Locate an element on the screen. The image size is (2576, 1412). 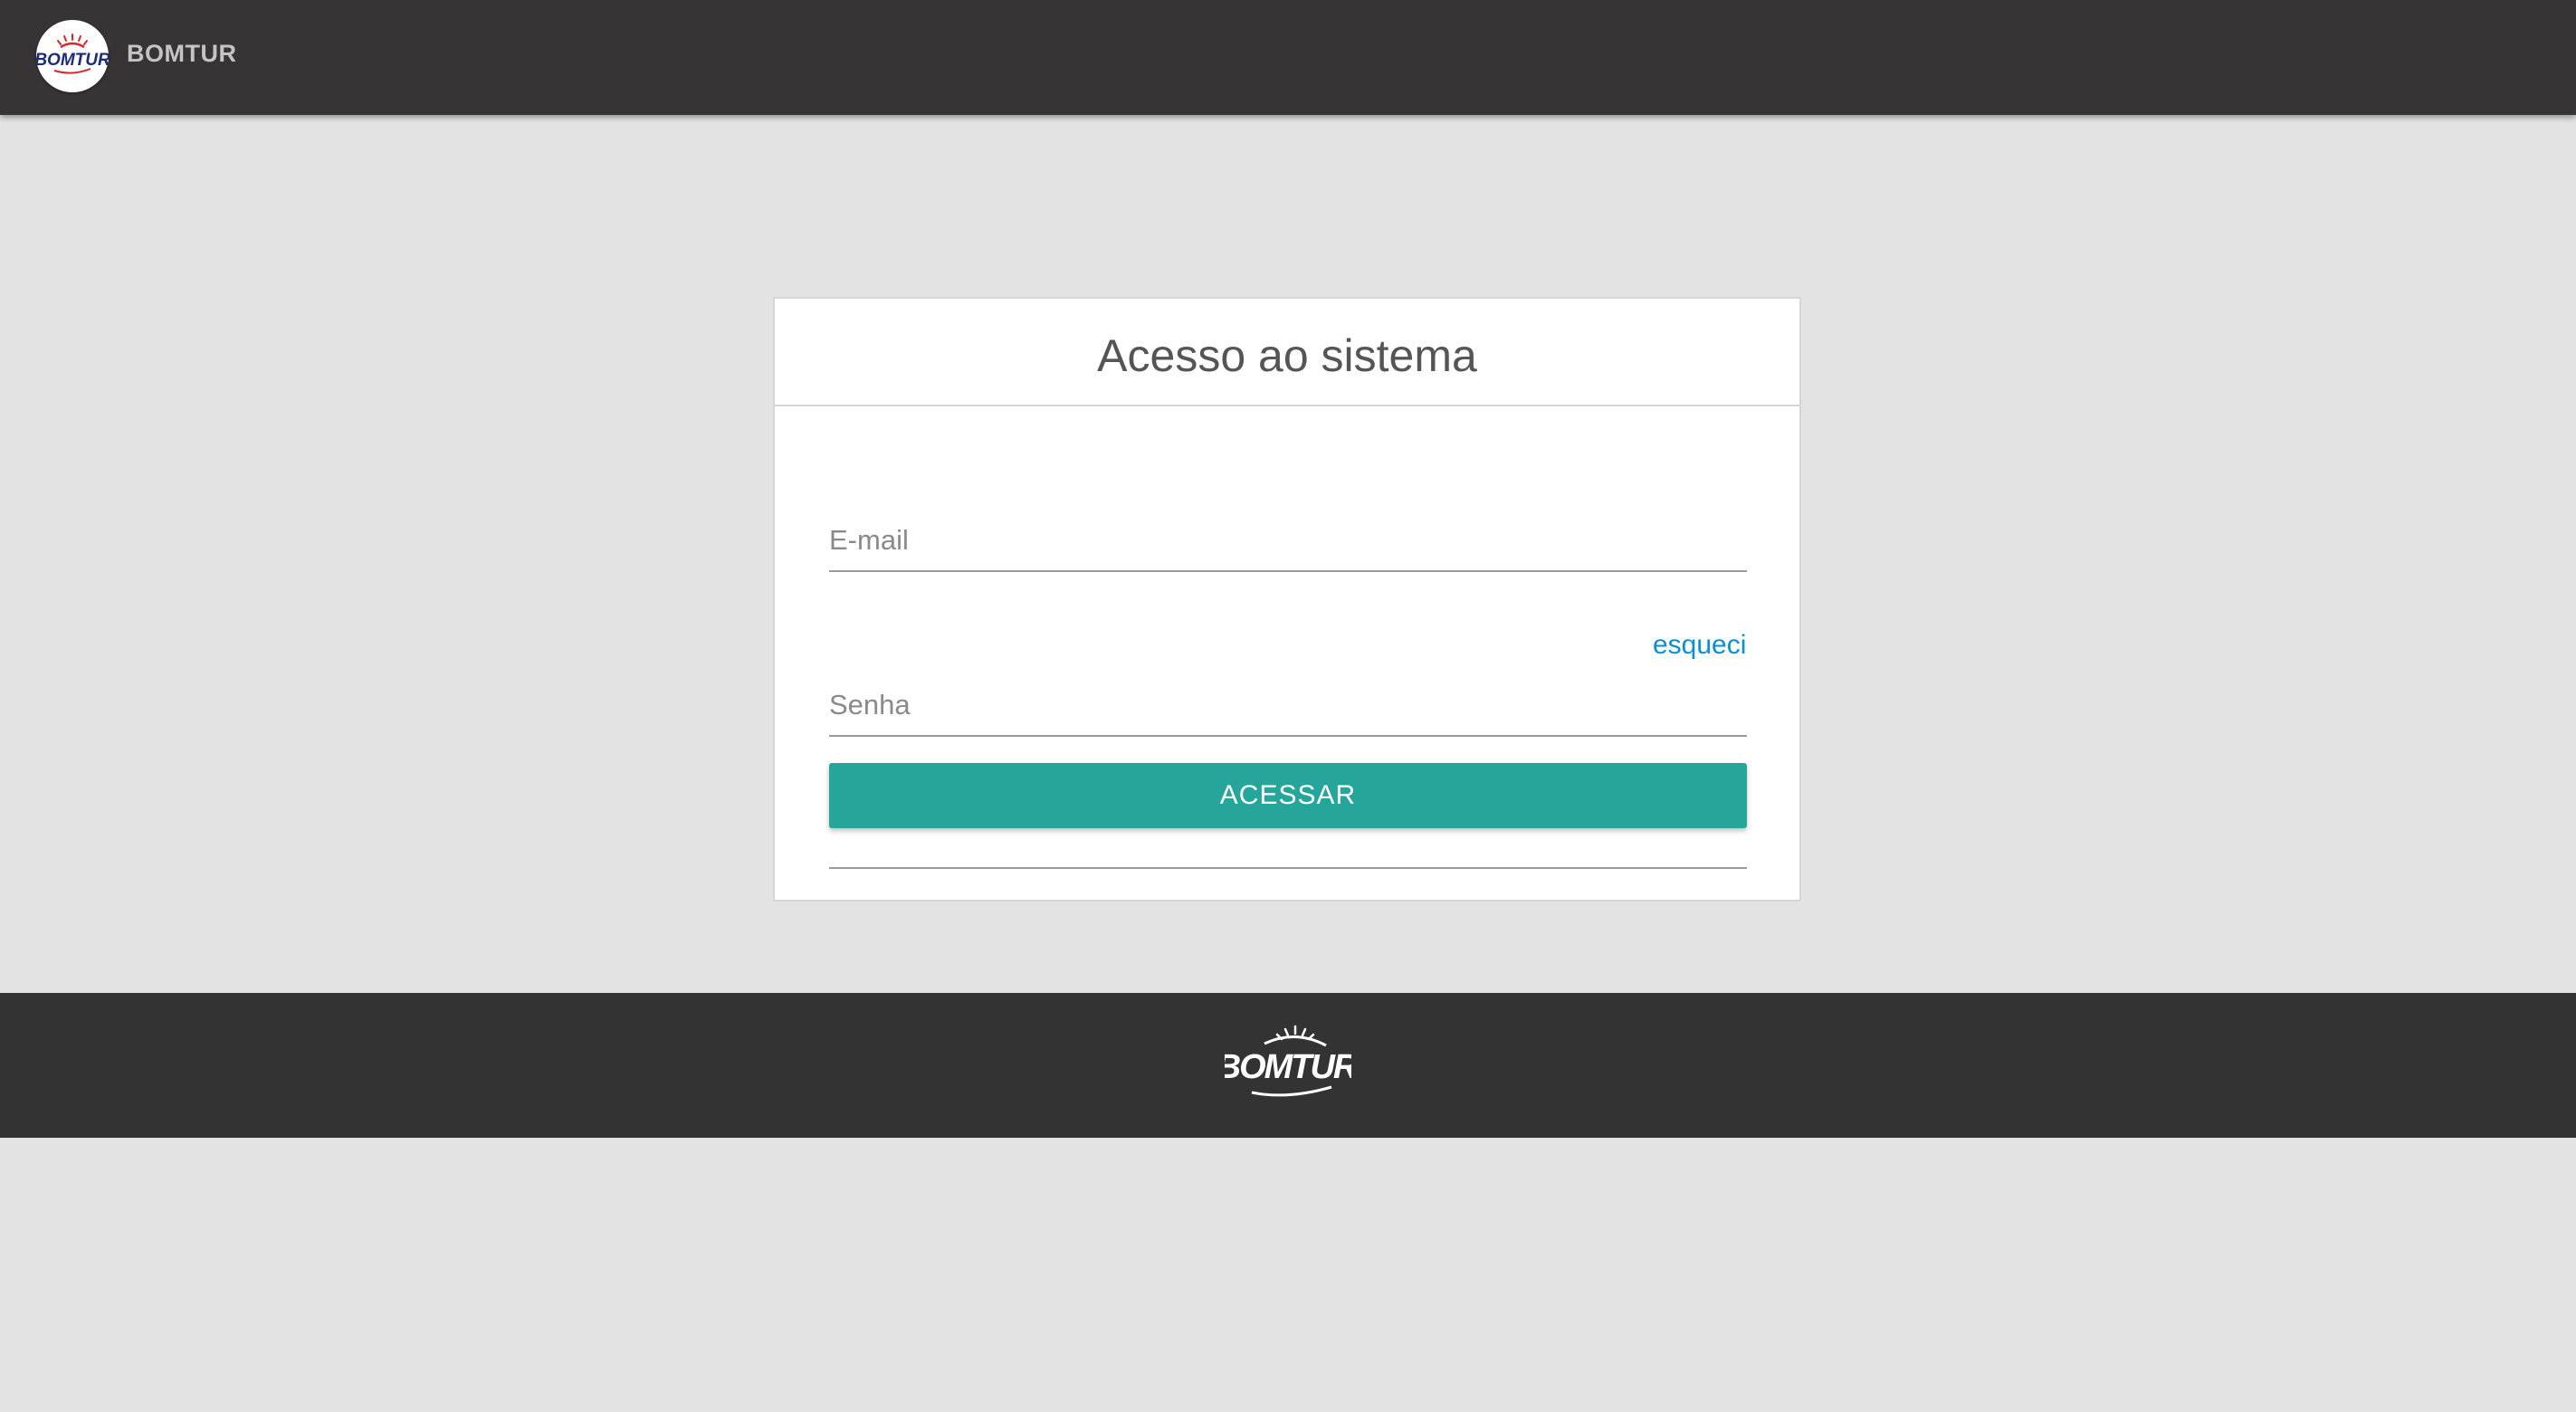
brand-name: BOMTUR is located at coordinates (182, 54).